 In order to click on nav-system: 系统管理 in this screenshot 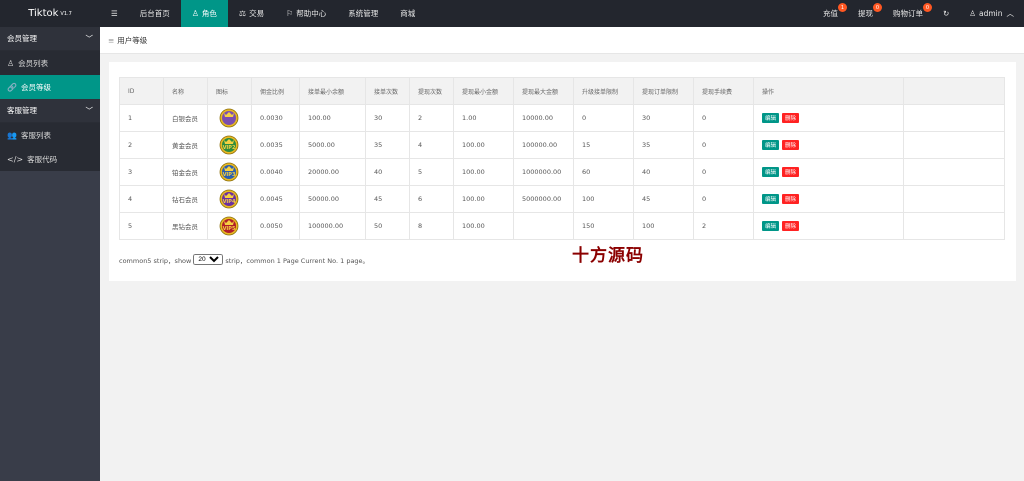, I will do `click(363, 13)`.